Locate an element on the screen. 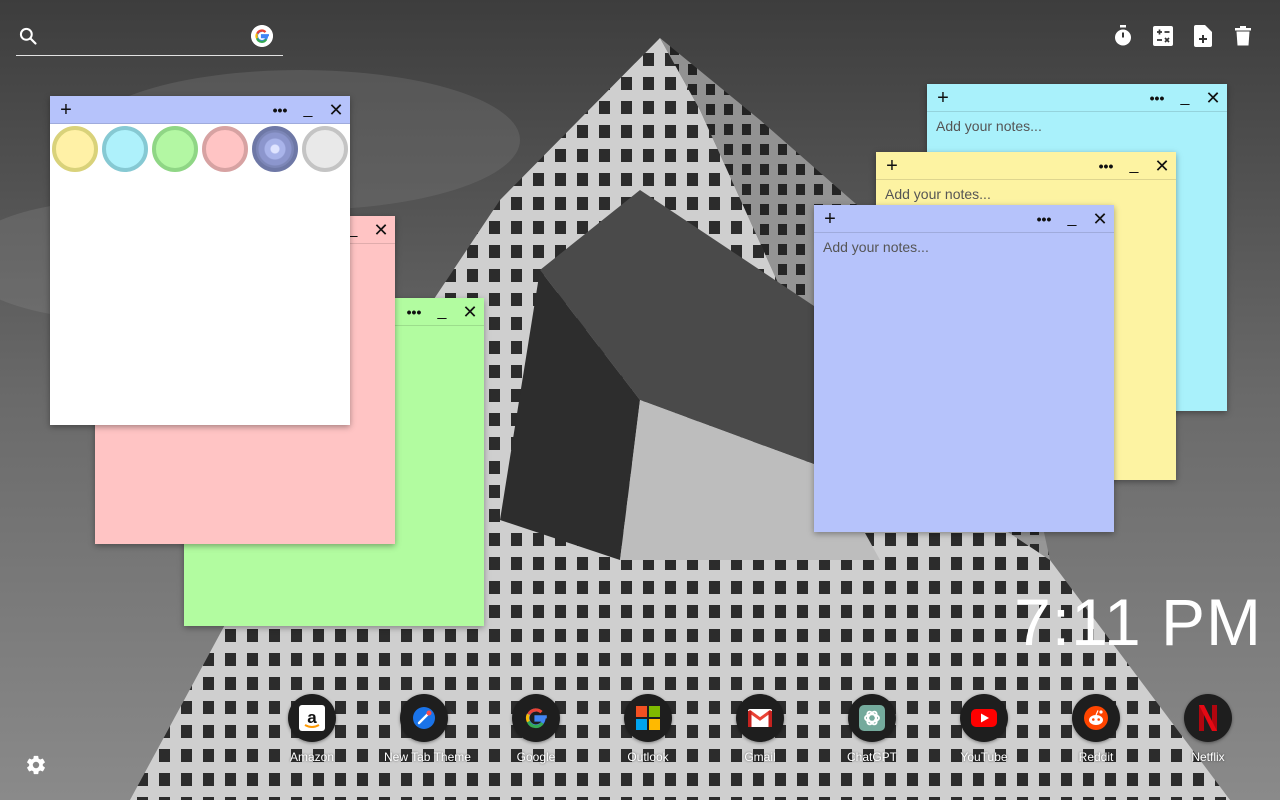 Image resolution: width=1280 pixels, height=800 pixels. sticky-note-white: + ••• _ ✕ is located at coordinates (200, 260).